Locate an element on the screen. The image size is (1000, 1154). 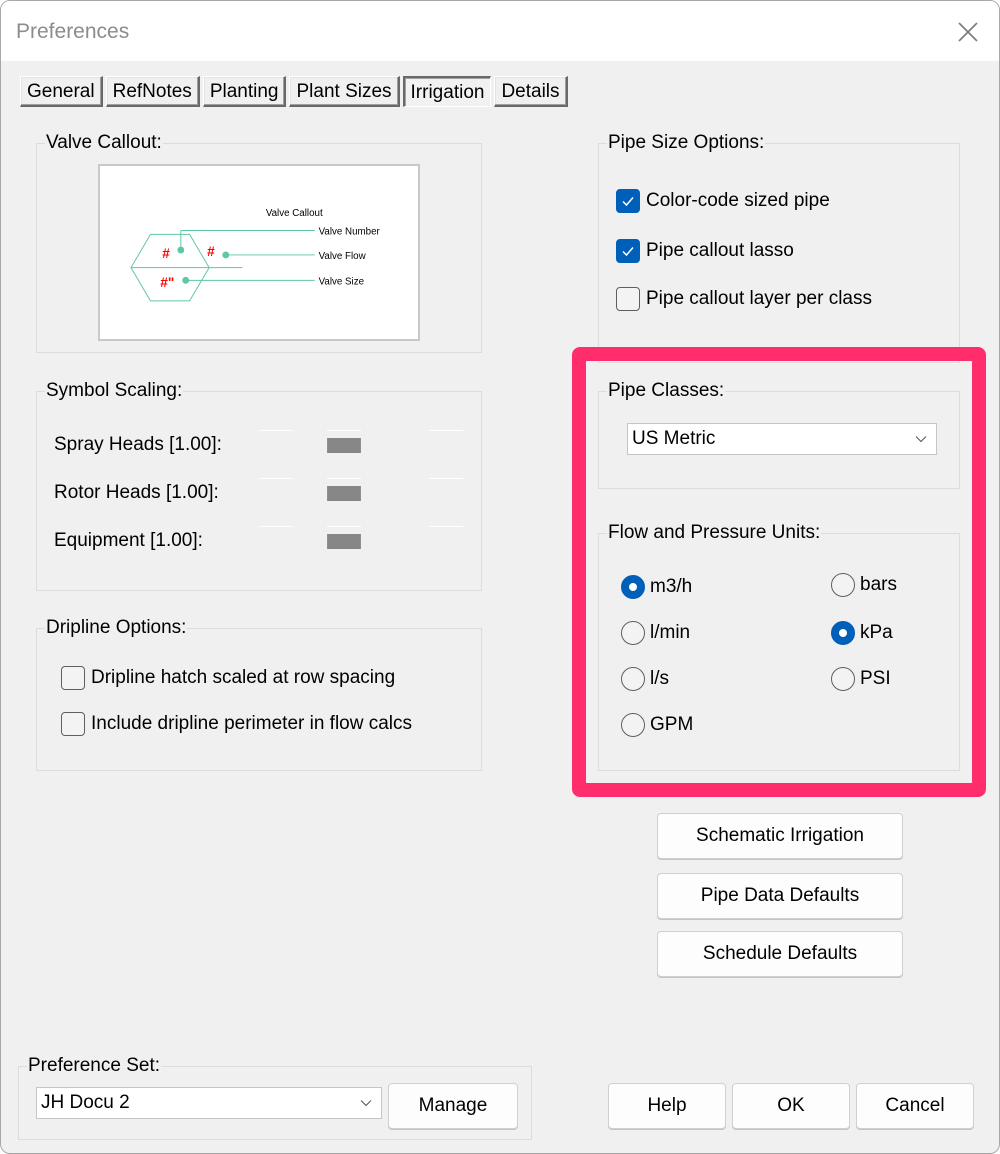
pipe-data-defaults-button: Pipe Data Defaults is located at coordinates (780, 896).